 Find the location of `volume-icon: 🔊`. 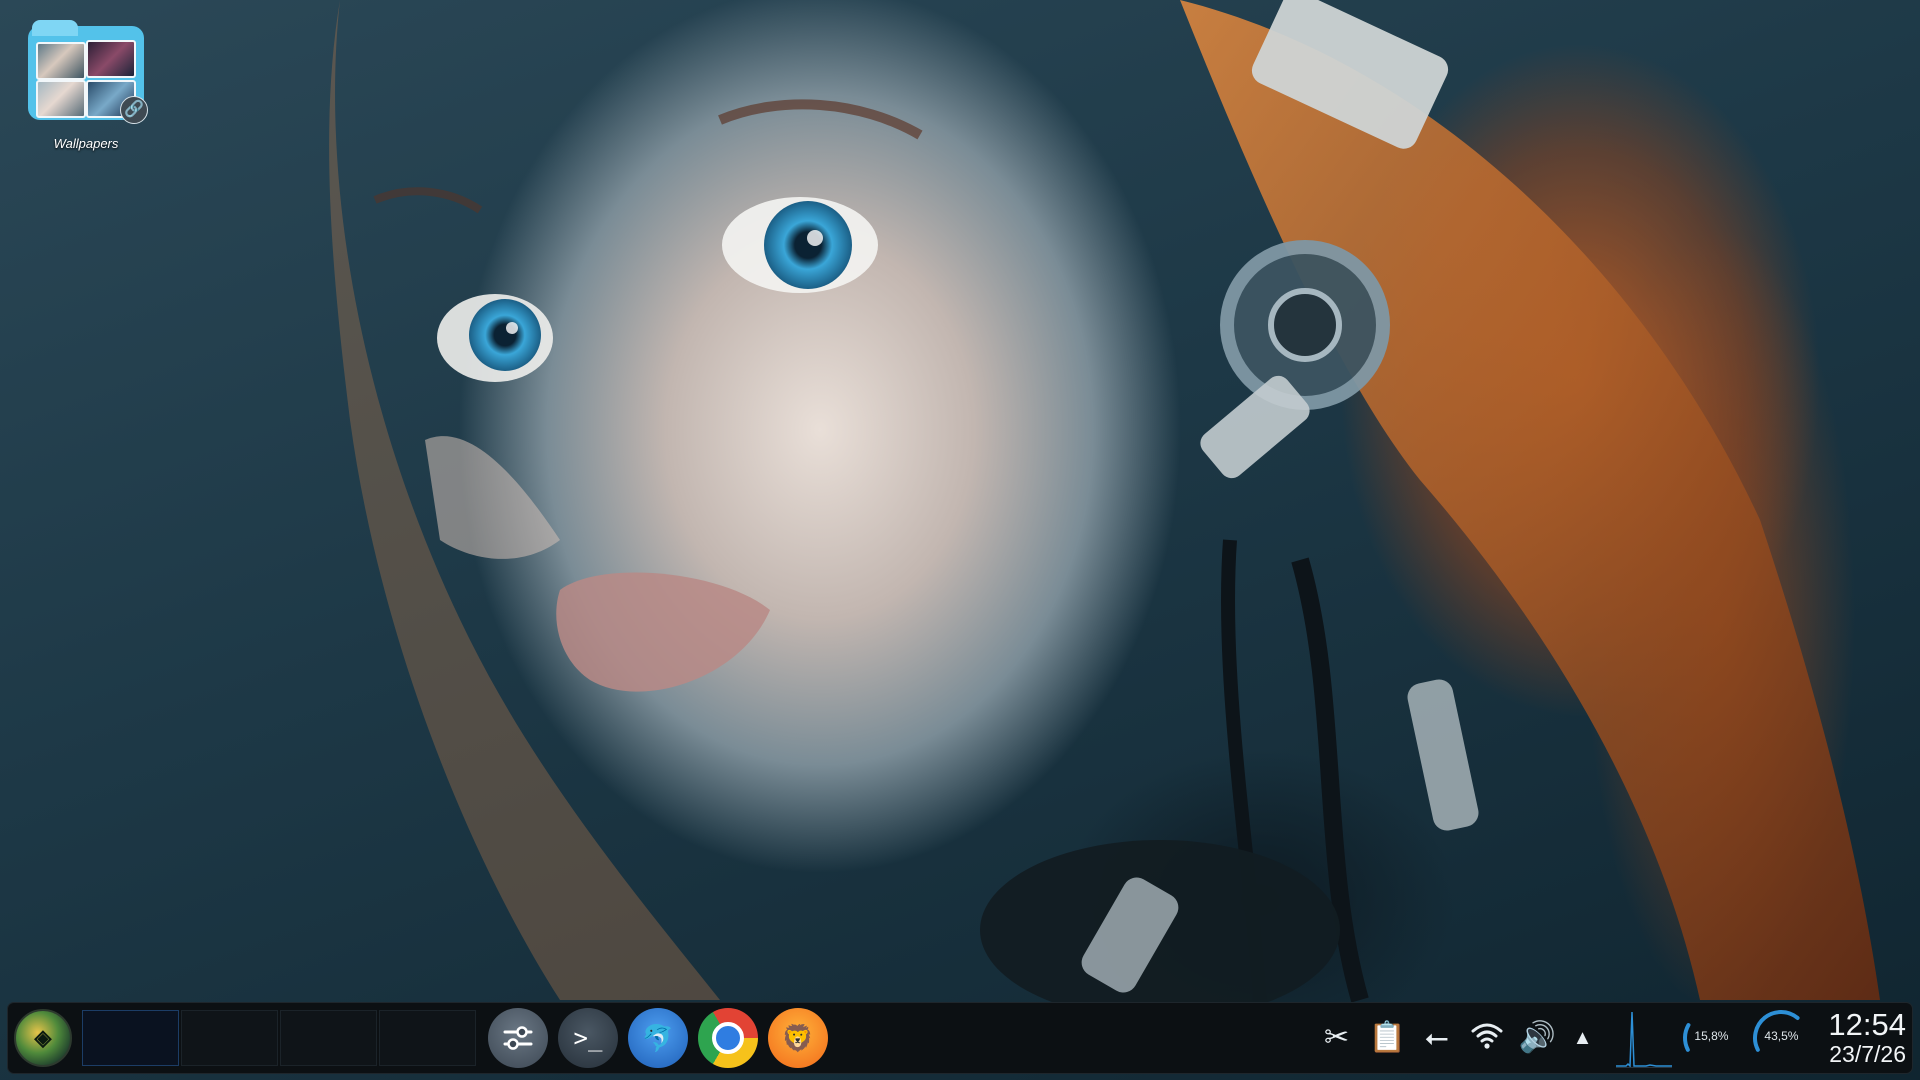

volume-icon: 🔊 is located at coordinates (1537, 1038).